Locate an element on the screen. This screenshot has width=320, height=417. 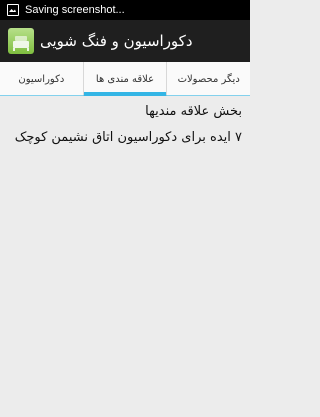
list-item: ۷ ایده برای دکوراسیون اتاق نشیمن کوچک is located at coordinates (125, 137).